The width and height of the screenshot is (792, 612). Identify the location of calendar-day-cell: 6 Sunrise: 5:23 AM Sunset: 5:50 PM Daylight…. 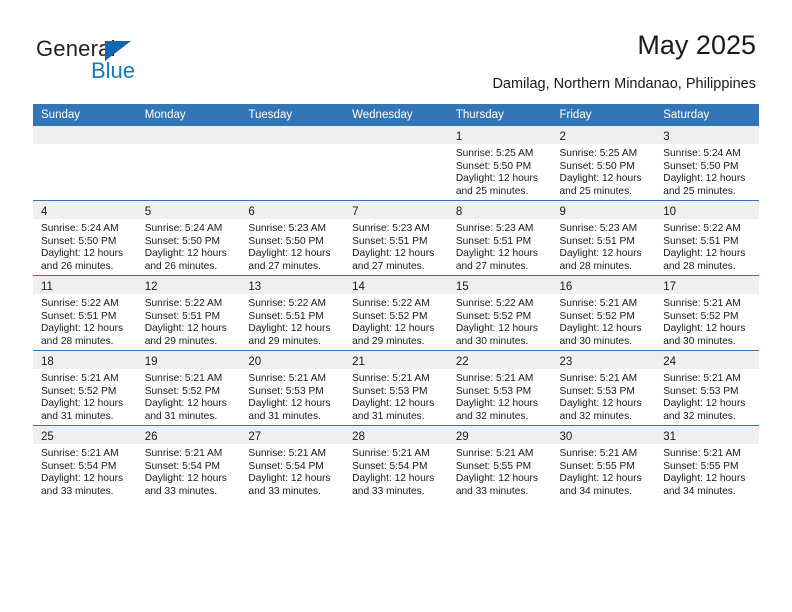
(292, 238).